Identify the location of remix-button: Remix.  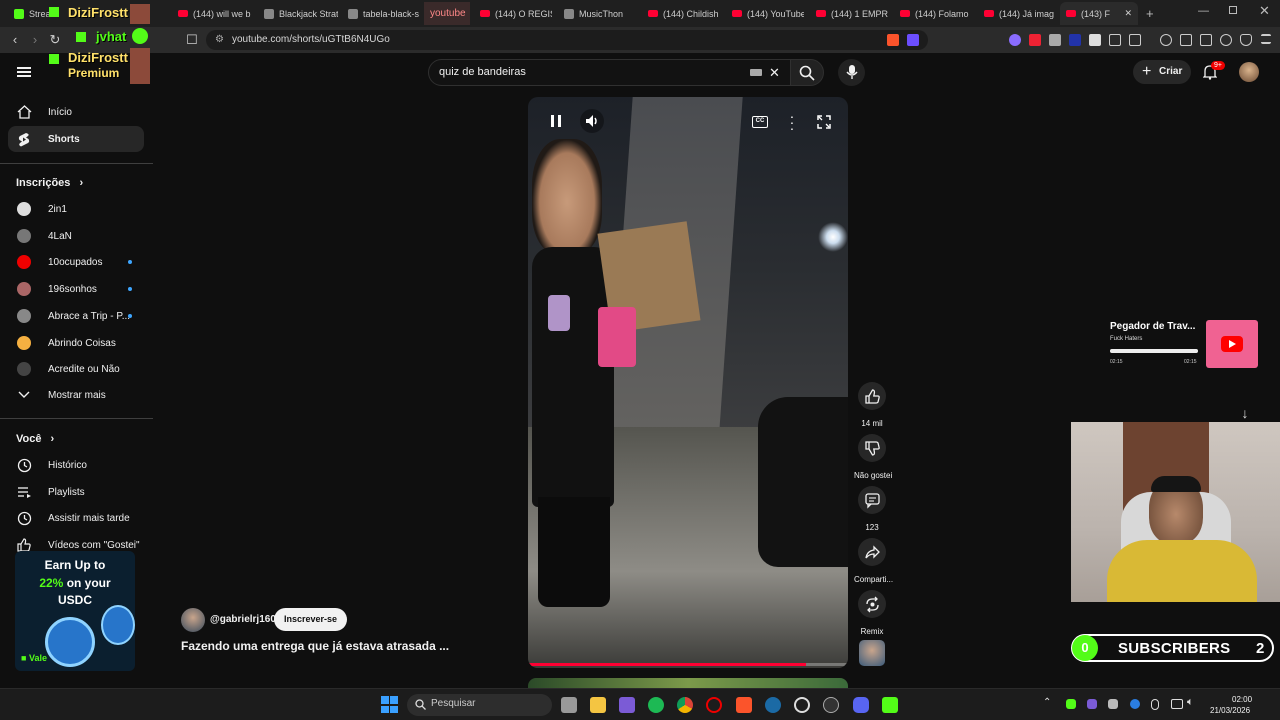
(872, 613).